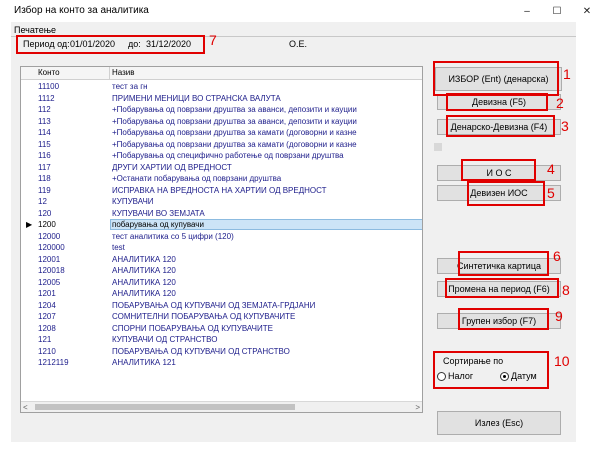 The image size is (602, 451). What do you see at coordinates (221, 294) in the screenshot?
I see `table-row: 1201 АНАЛИТИКА 120` at bounding box center [221, 294].